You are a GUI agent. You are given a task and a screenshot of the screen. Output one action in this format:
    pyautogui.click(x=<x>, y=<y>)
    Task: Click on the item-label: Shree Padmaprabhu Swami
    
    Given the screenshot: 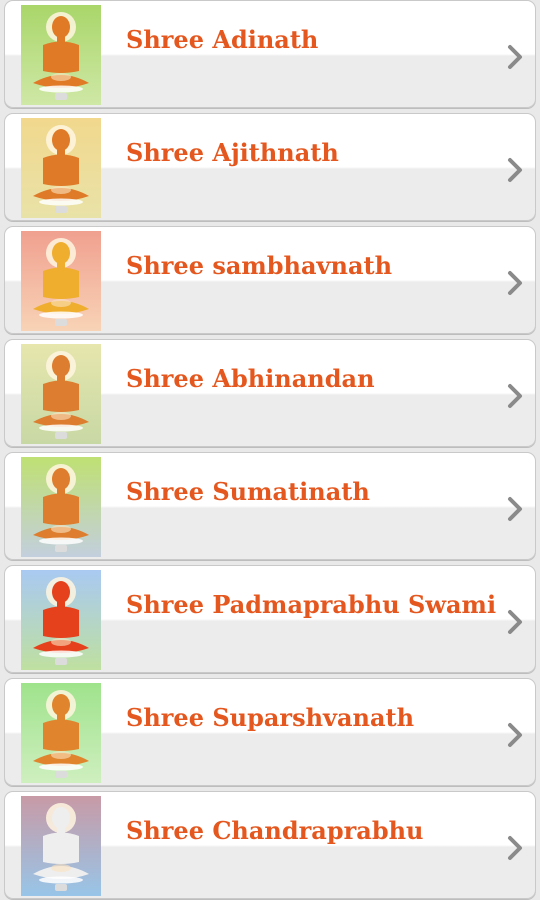 What is the action you would take?
    pyautogui.click(x=311, y=604)
    